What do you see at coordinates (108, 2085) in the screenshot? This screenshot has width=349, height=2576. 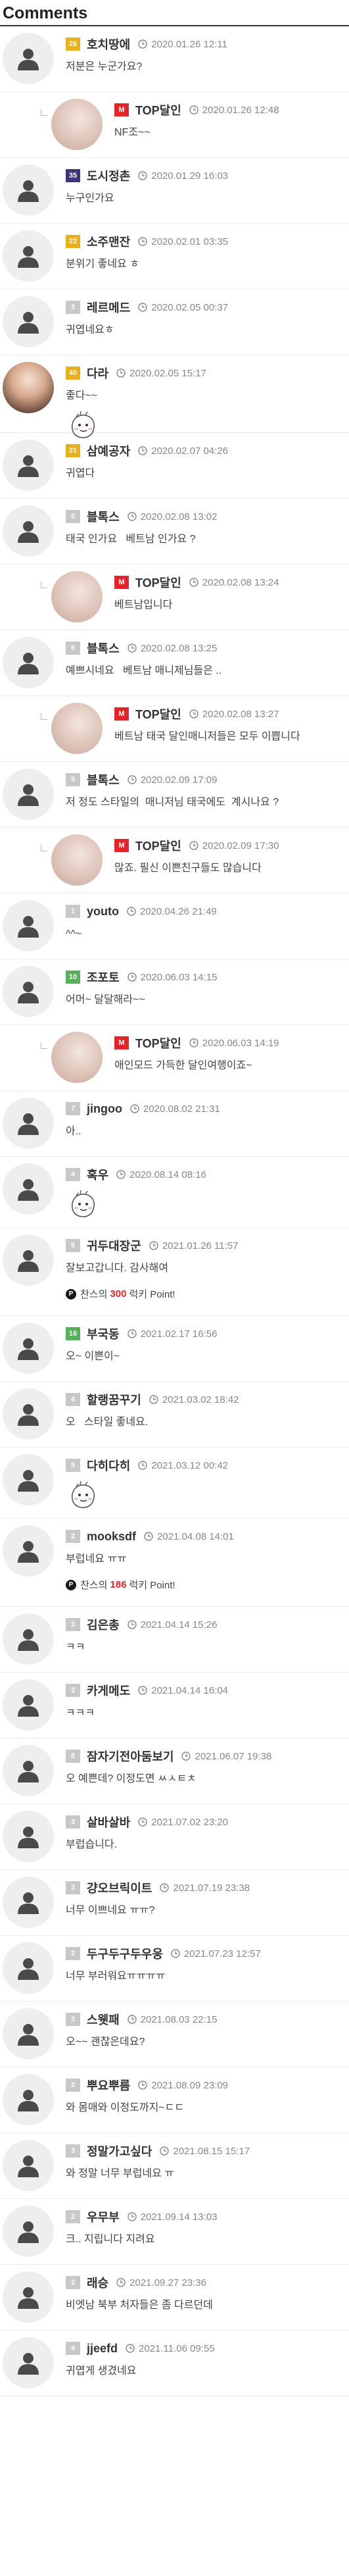 I see `nickname: 뿌요뿌름` at bounding box center [108, 2085].